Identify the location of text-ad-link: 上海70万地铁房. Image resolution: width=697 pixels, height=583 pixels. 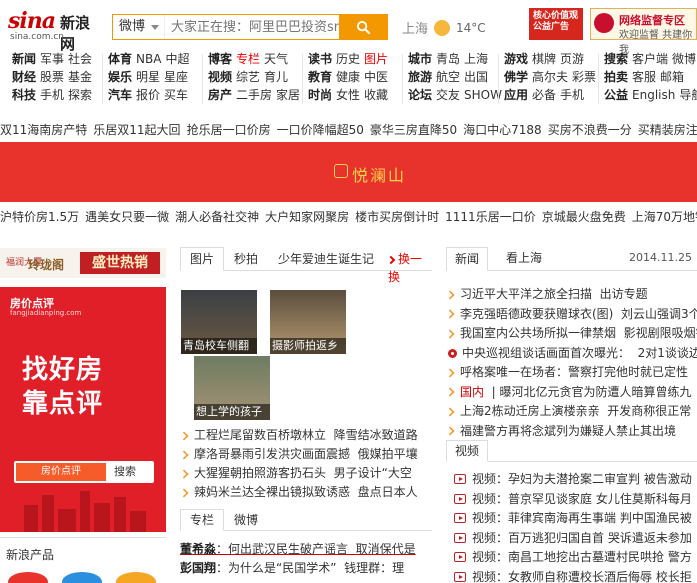
(664, 217).